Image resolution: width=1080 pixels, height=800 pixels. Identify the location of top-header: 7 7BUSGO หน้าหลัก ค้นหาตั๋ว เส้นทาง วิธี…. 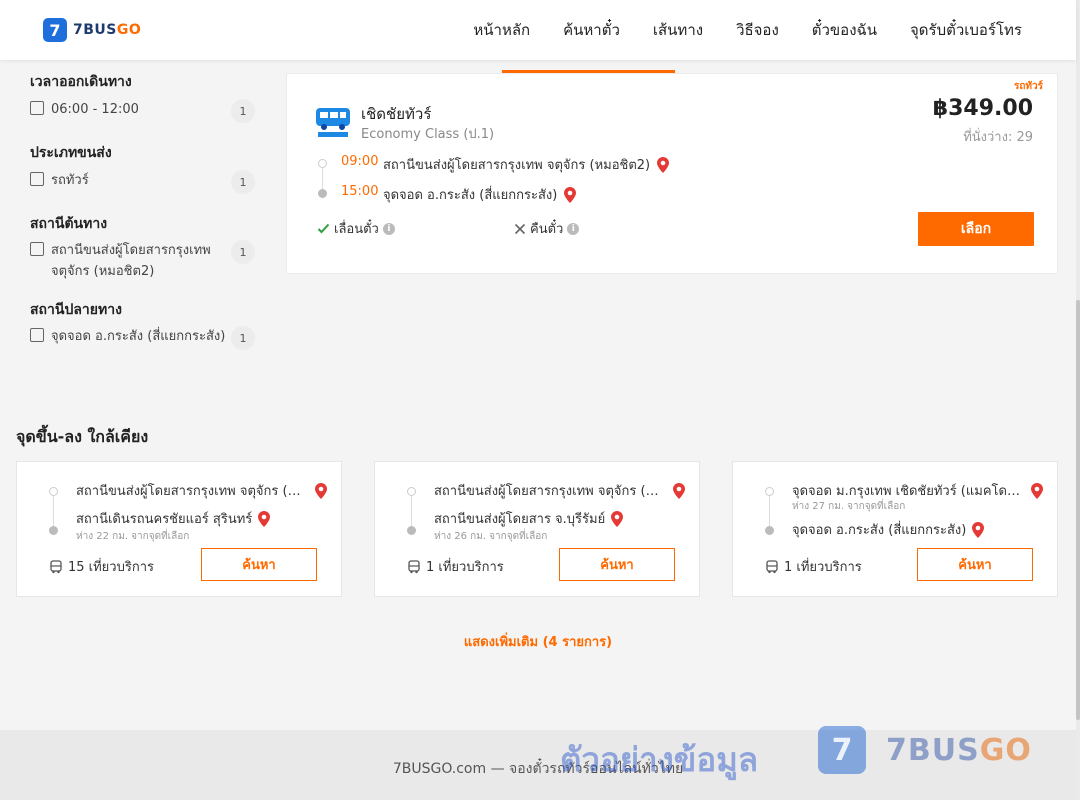
(538, 30).